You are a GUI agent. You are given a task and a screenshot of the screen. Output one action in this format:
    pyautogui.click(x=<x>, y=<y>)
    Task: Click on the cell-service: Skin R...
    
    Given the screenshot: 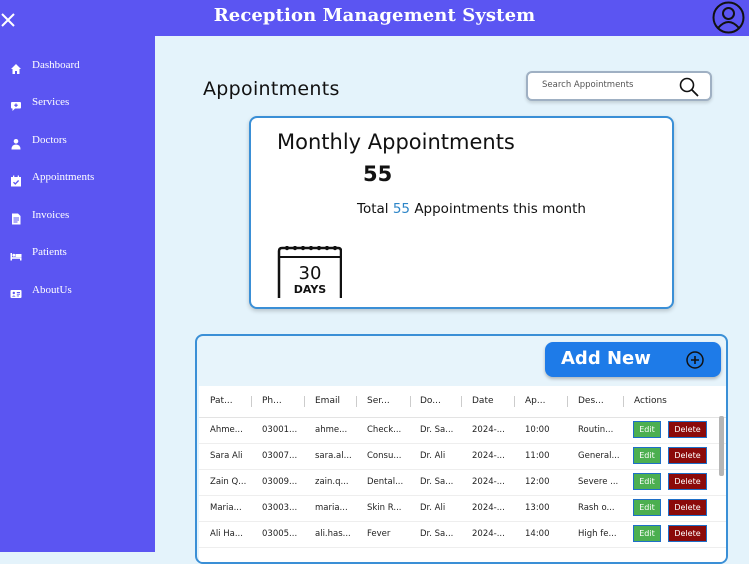 What is the action you would take?
    pyautogui.click(x=384, y=508)
    